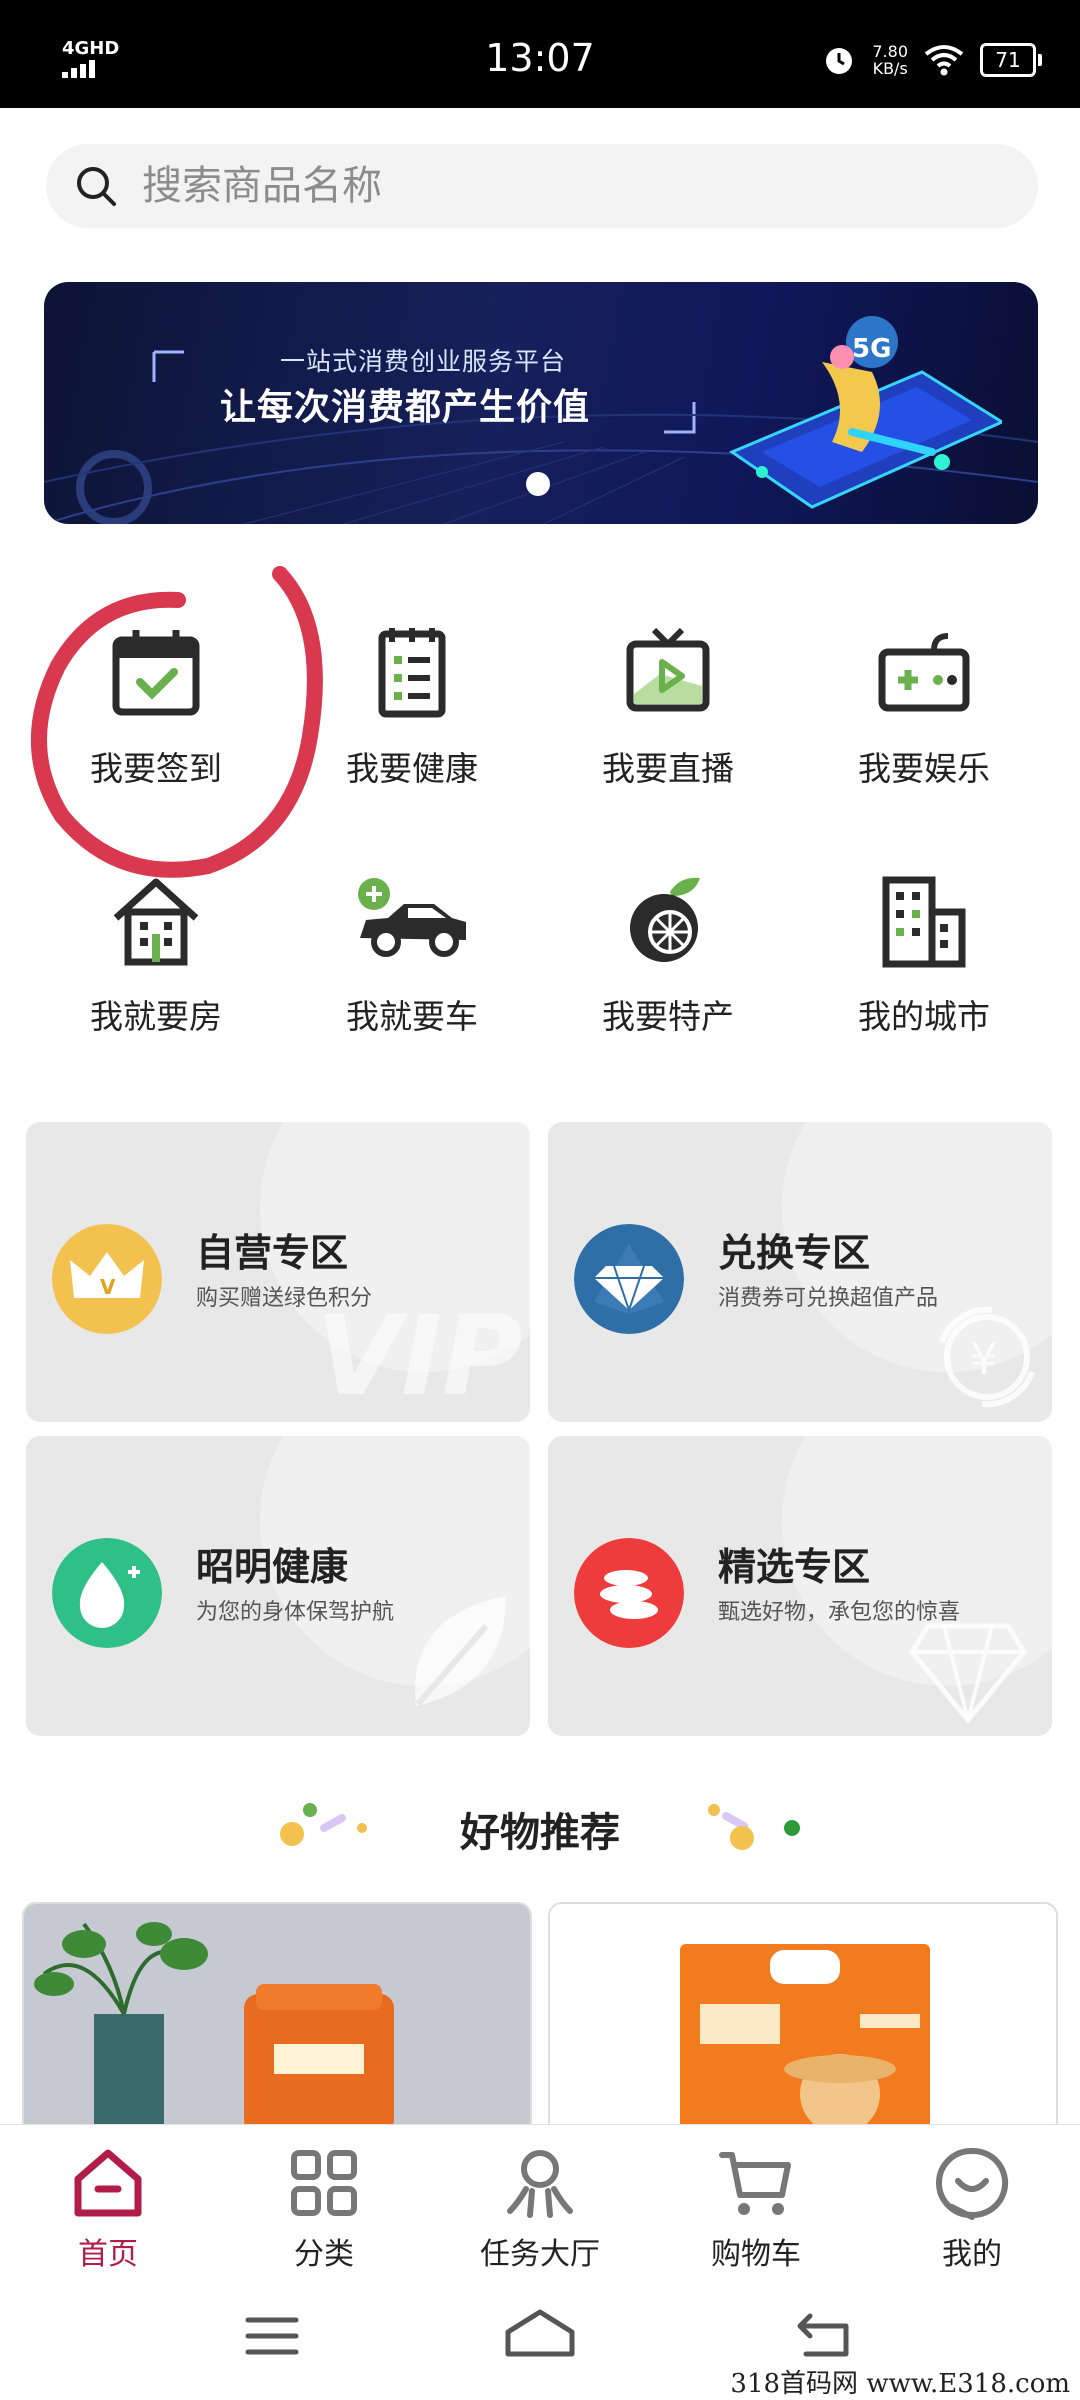  What do you see at coordinates (412, 673) in the screenshot?
I see `checklist-icon` at bounding box center [412, 673].